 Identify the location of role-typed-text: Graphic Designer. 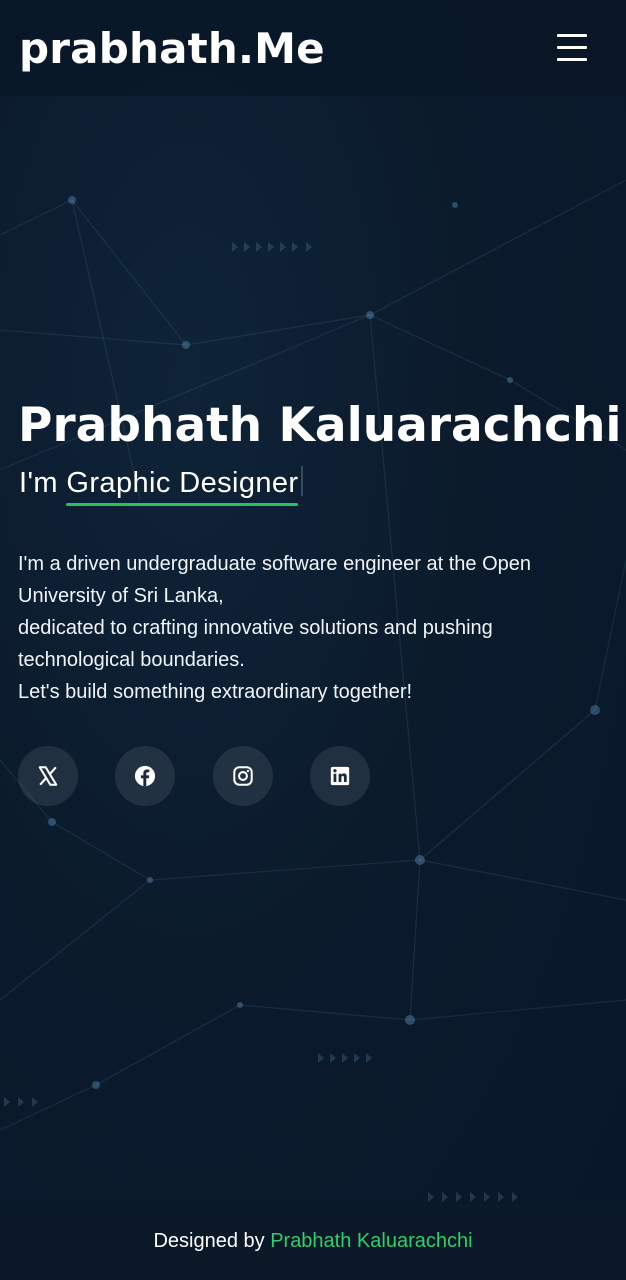
(182, 486).